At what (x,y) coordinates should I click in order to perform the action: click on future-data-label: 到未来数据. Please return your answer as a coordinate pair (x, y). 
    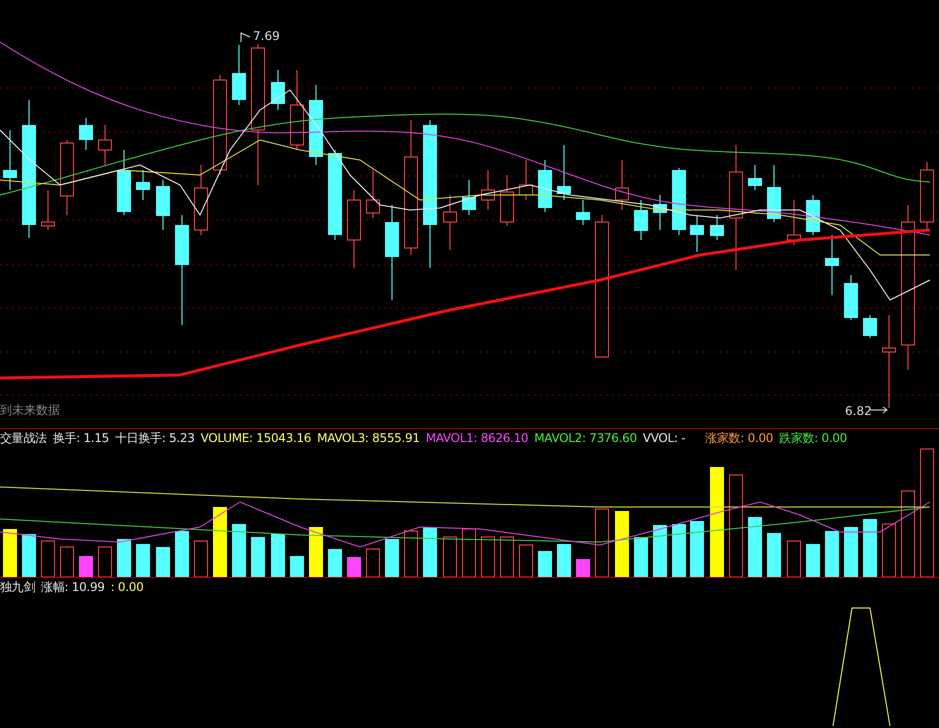
    Looking at the image, I should click on (30, 410).